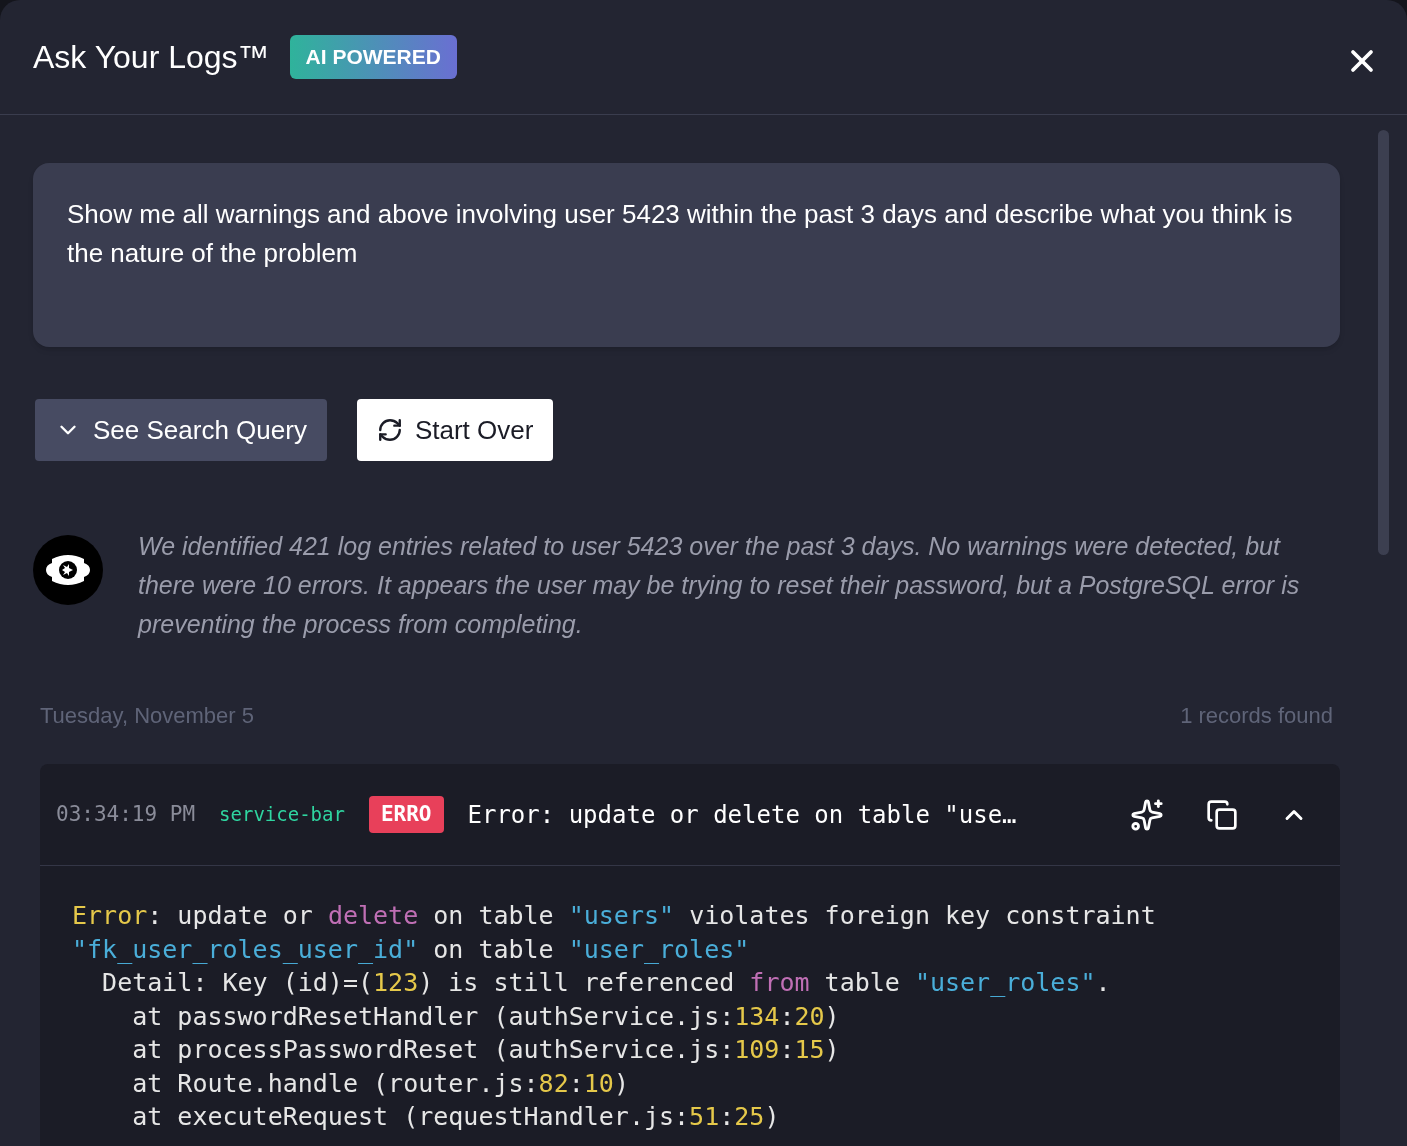  I want to click on code-line: at executeRequest (requestHandler.js:51:25), so click(455, 1117).